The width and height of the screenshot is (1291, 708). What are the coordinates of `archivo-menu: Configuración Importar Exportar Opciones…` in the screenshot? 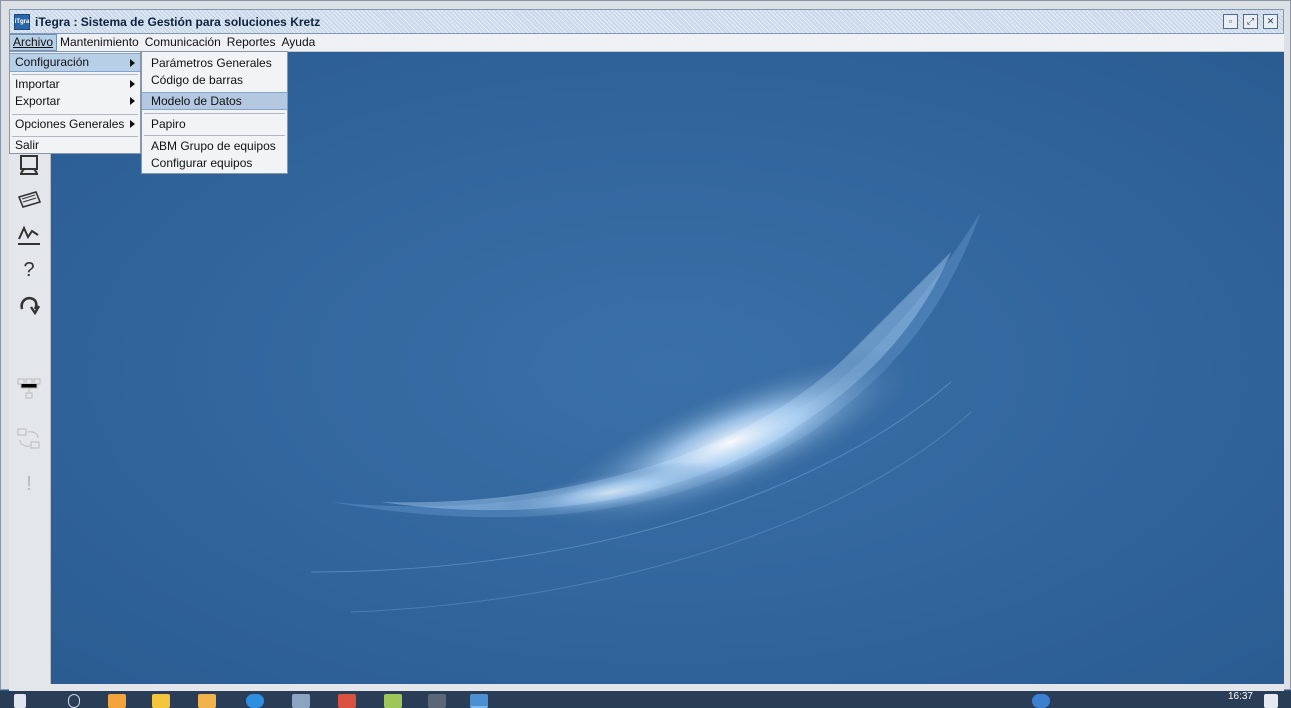 It's located at (75, 102).